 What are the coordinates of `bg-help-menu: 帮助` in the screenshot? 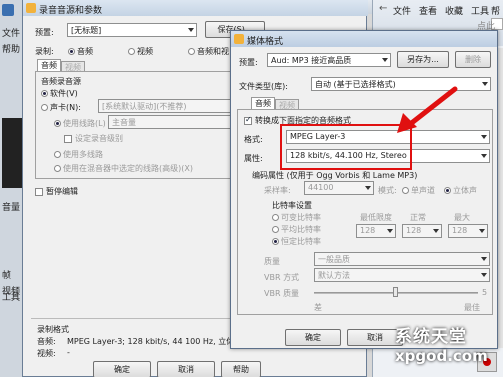 It's located at (11, 48).